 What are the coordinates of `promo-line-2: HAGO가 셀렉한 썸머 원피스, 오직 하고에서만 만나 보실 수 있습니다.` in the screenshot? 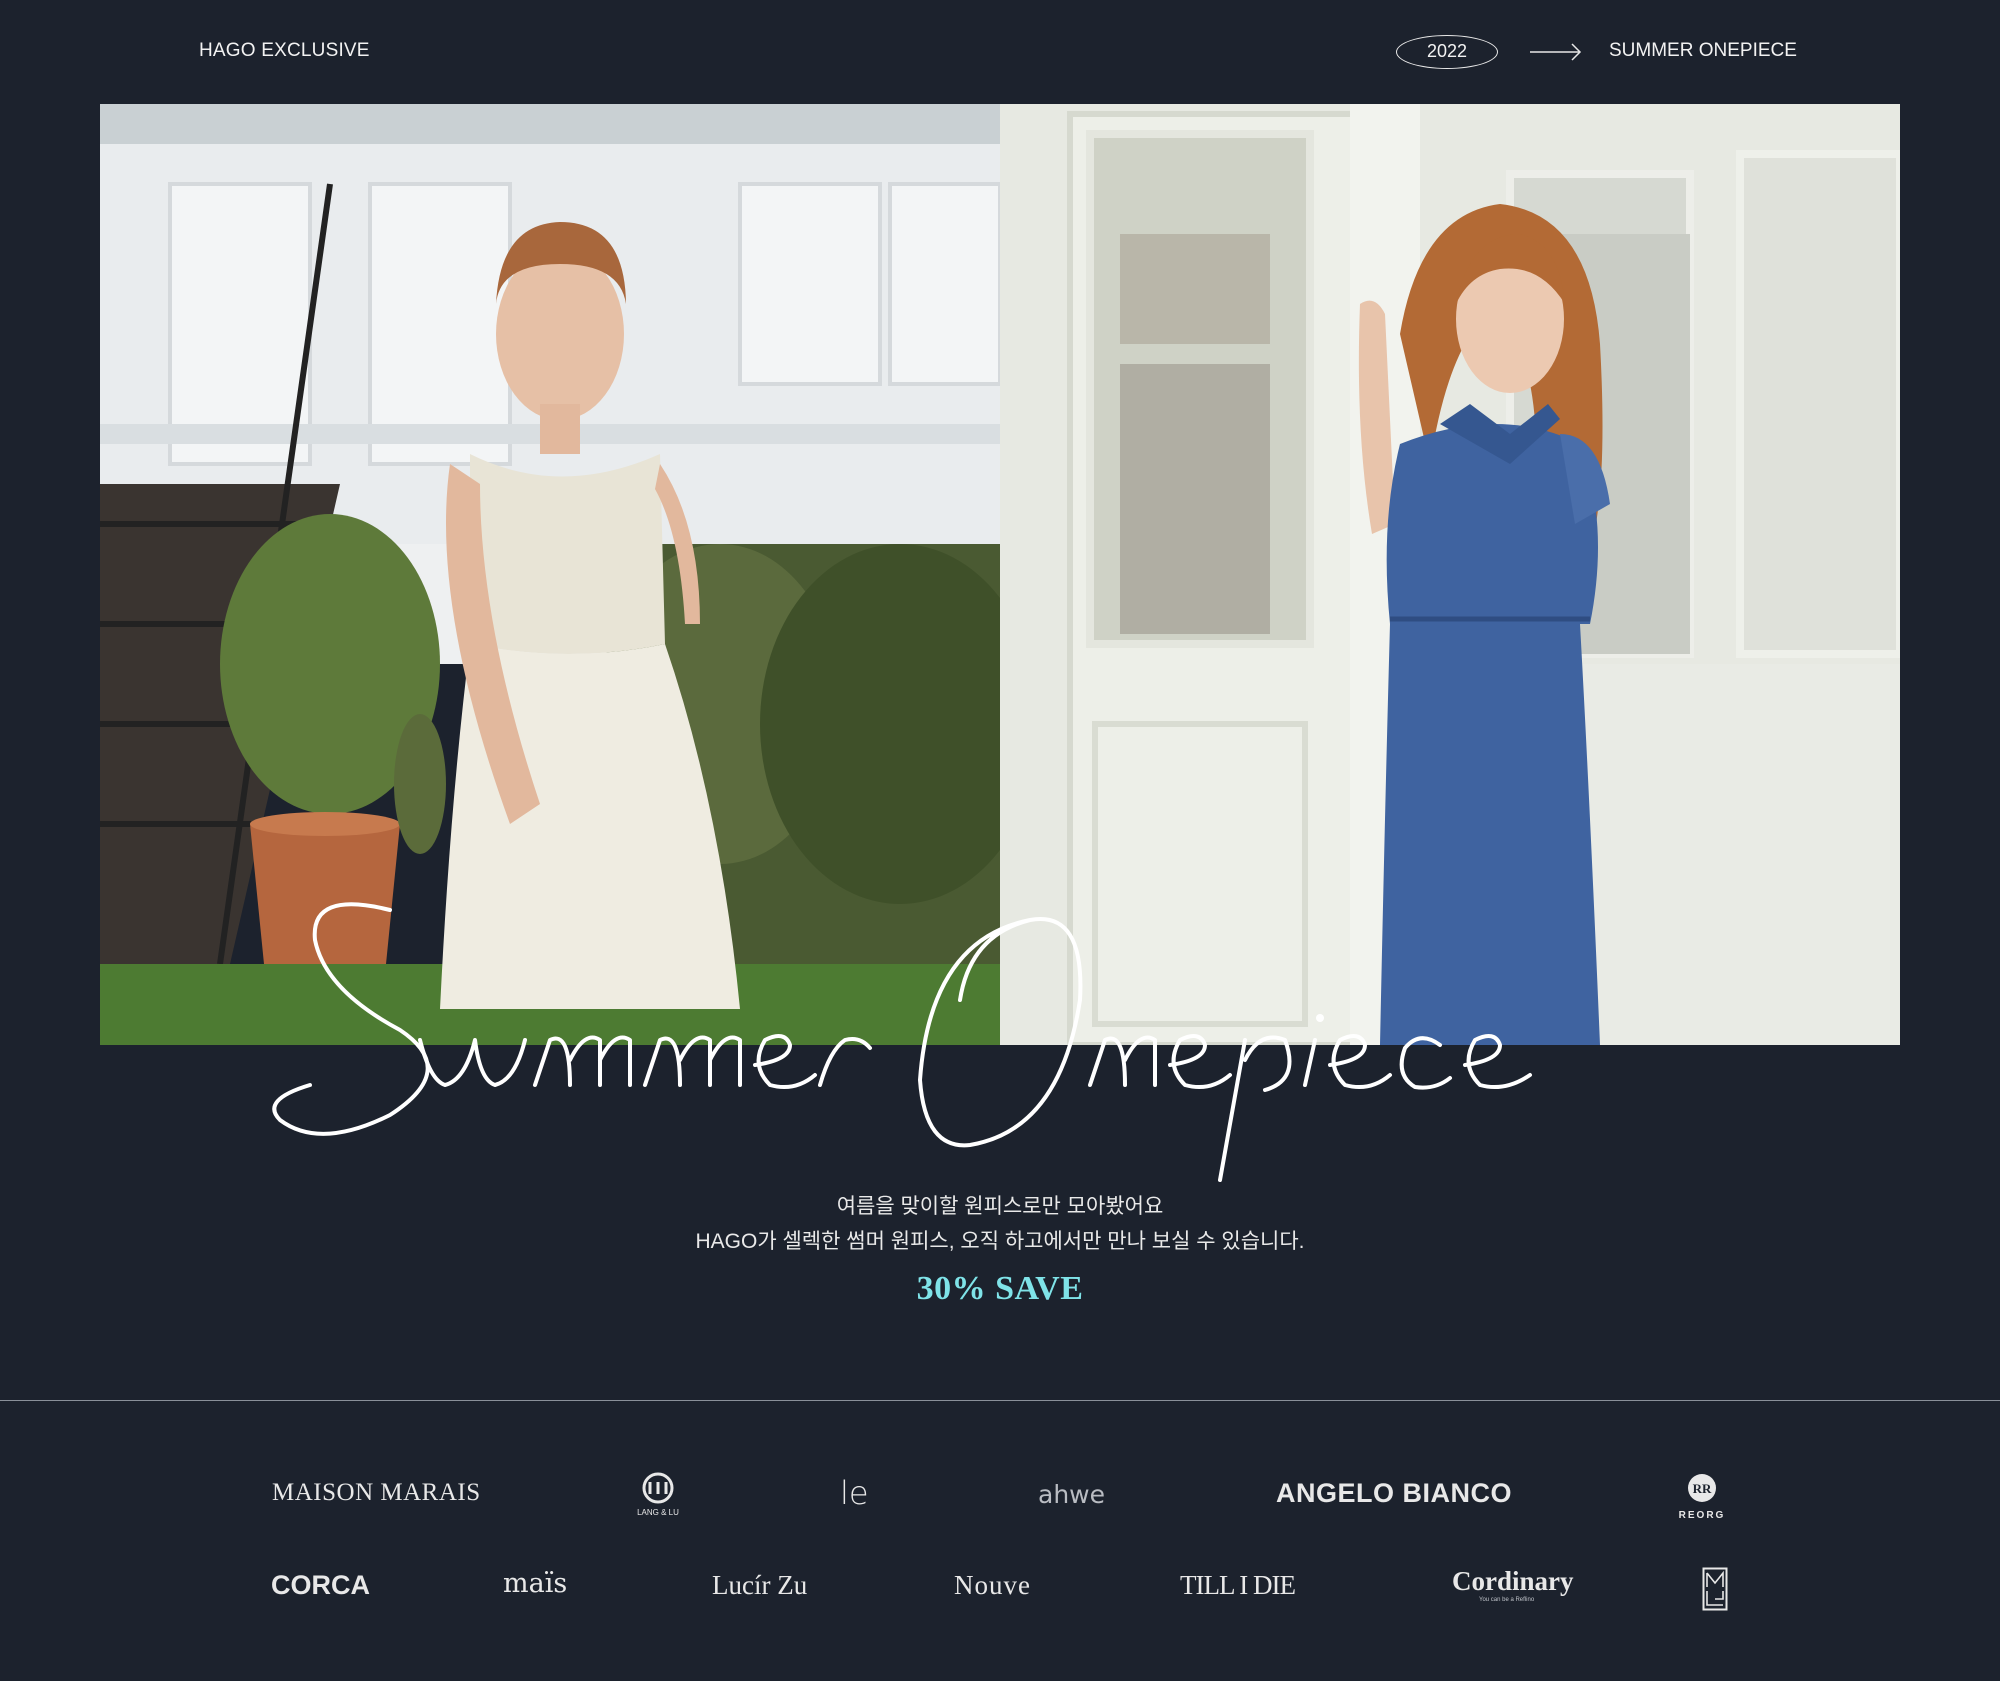 It's located at (1000, 1241).